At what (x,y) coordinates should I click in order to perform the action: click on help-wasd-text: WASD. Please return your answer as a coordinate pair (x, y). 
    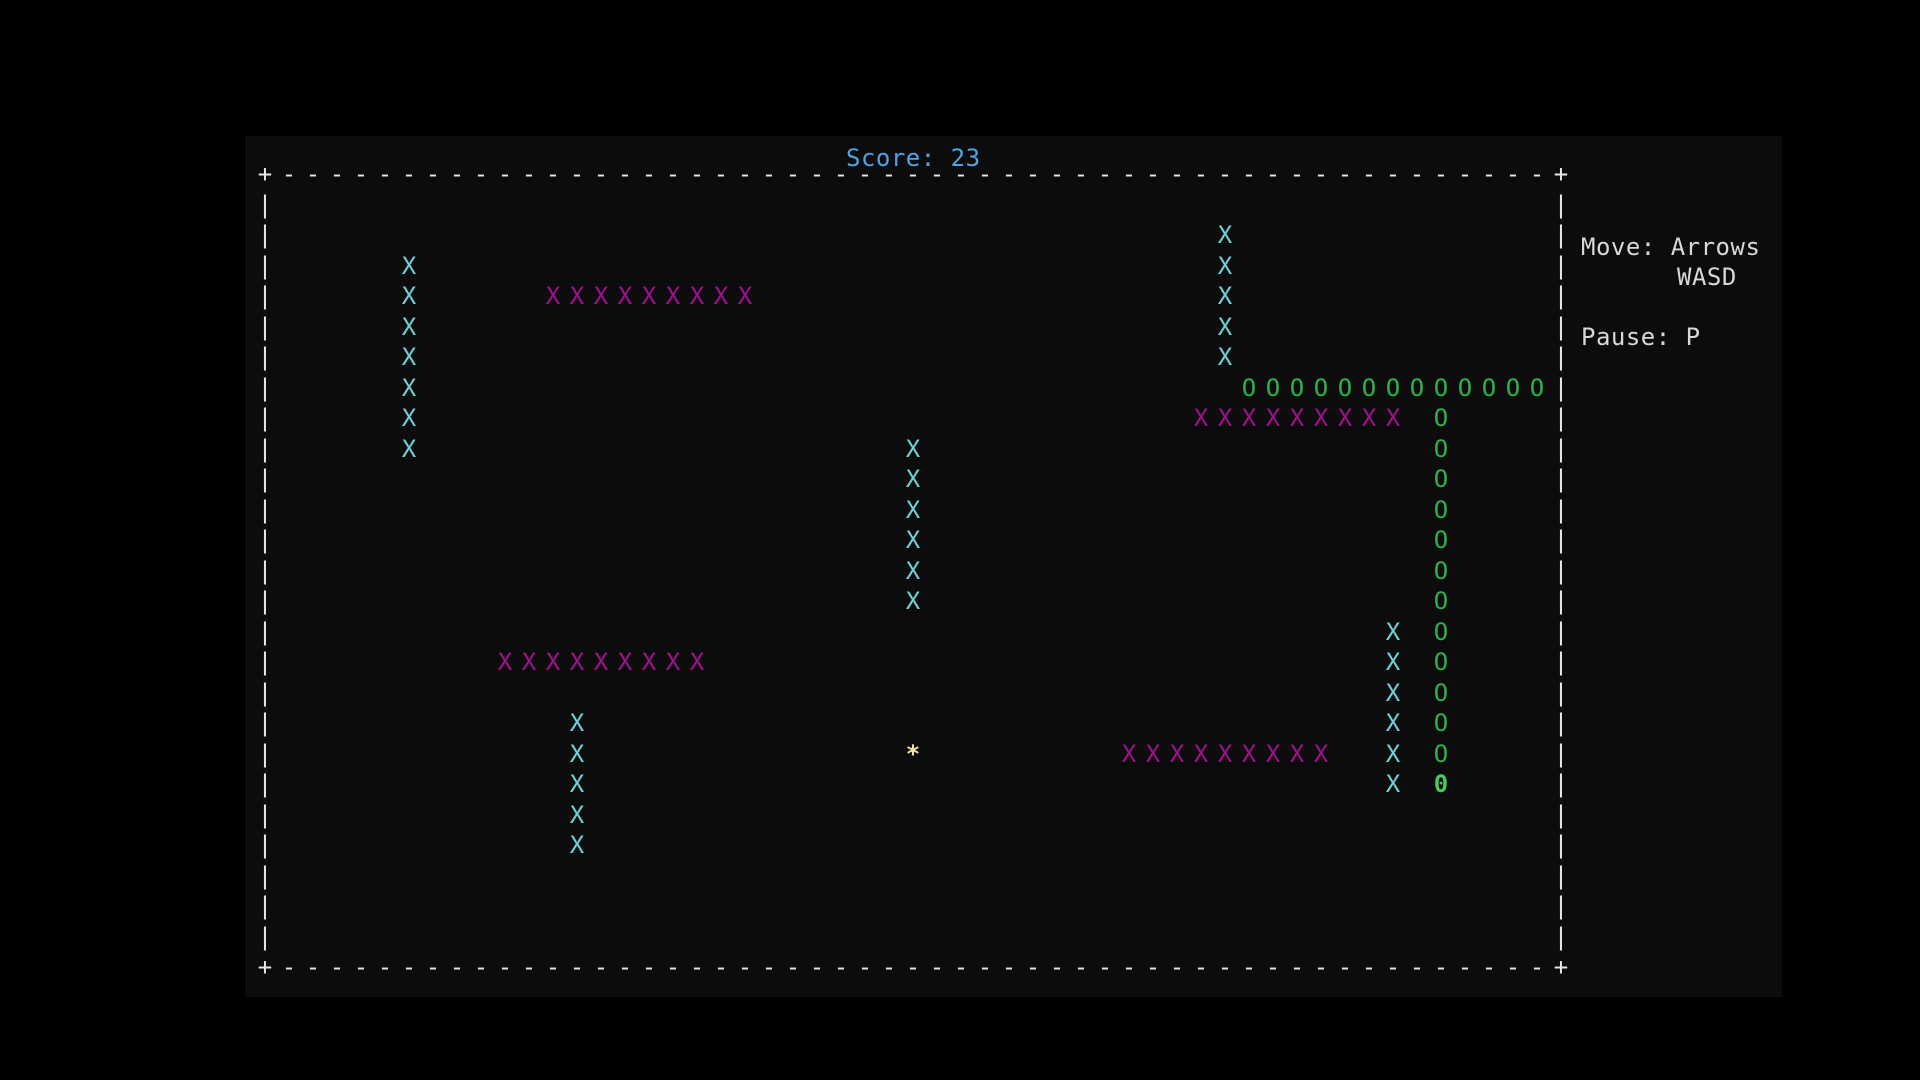
    Looking at the image, I should click on (1707, 277).